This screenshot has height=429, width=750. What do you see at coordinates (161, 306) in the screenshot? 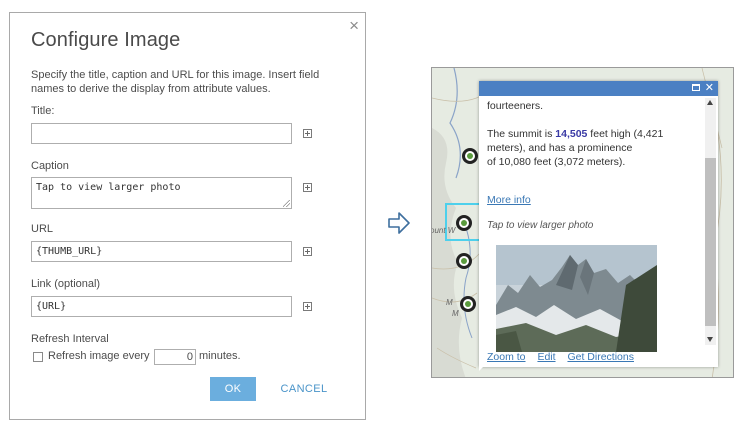
I see `link-input: {URL}` at bounding box center [161, 306].